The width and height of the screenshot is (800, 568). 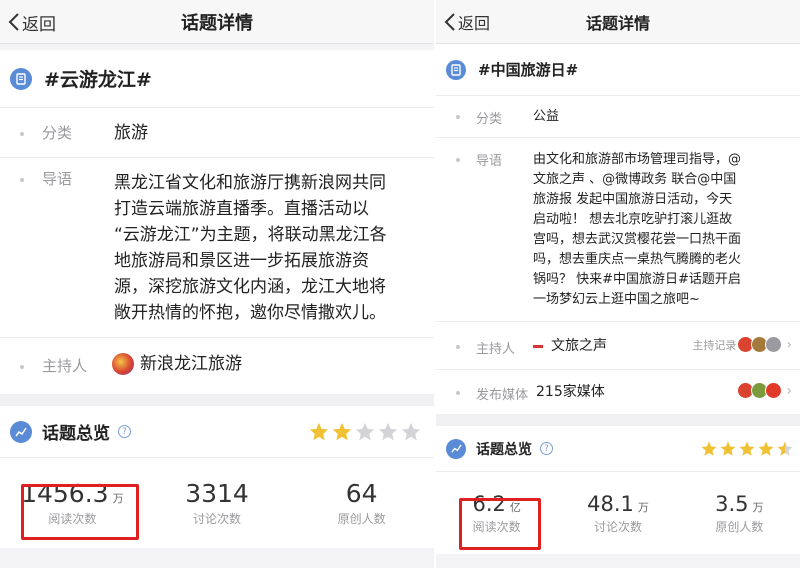 What do you see at coordinates (241, 209) in the screenshot?
I see `guide-line: 打造云端旅游直播季。直播活动以` at bounding box center [241, 209].